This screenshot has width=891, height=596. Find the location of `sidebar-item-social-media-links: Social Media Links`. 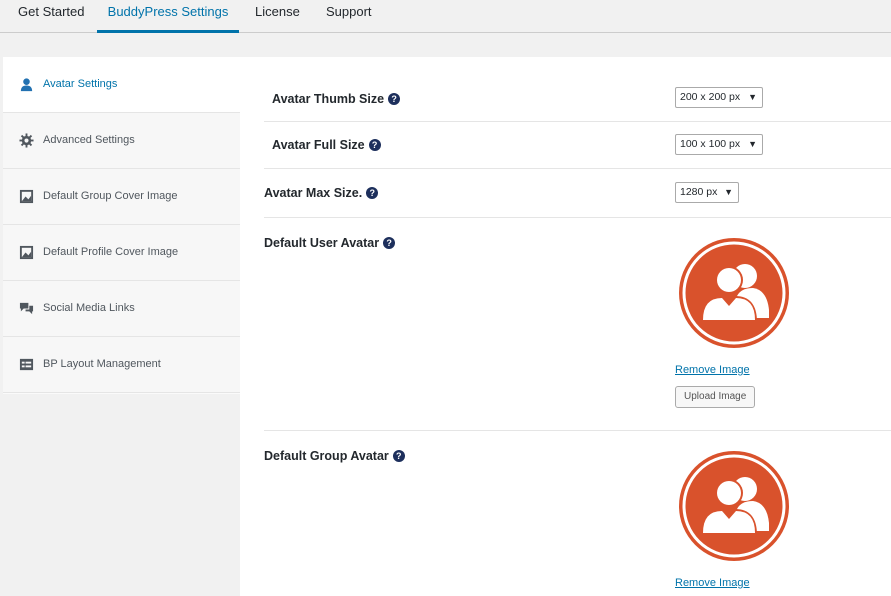

sidebar-item-social-media-links: Social Media Links is located at coordinates (121, 309).